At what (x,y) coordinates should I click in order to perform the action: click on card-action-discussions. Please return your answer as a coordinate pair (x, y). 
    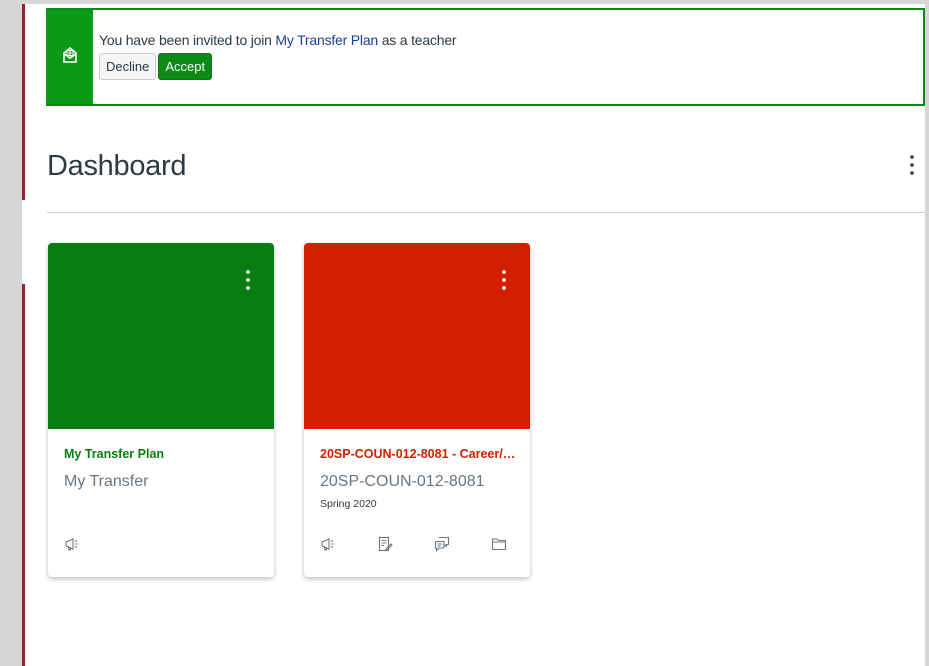
    Looking at the image, I should click on (462, 544).